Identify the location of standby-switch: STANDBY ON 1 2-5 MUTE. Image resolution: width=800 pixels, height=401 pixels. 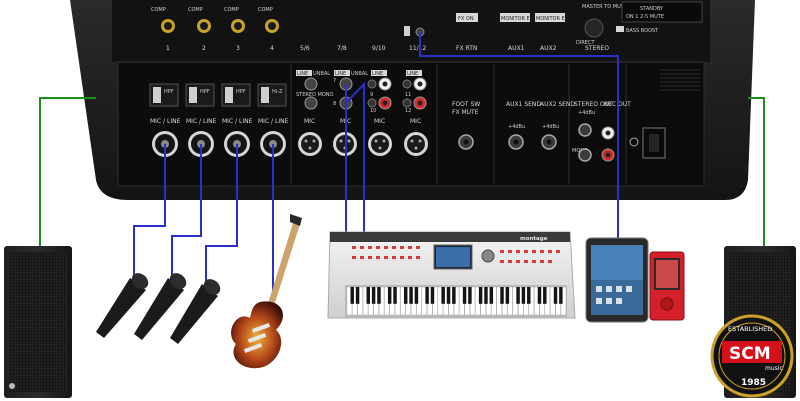
(662, 12).